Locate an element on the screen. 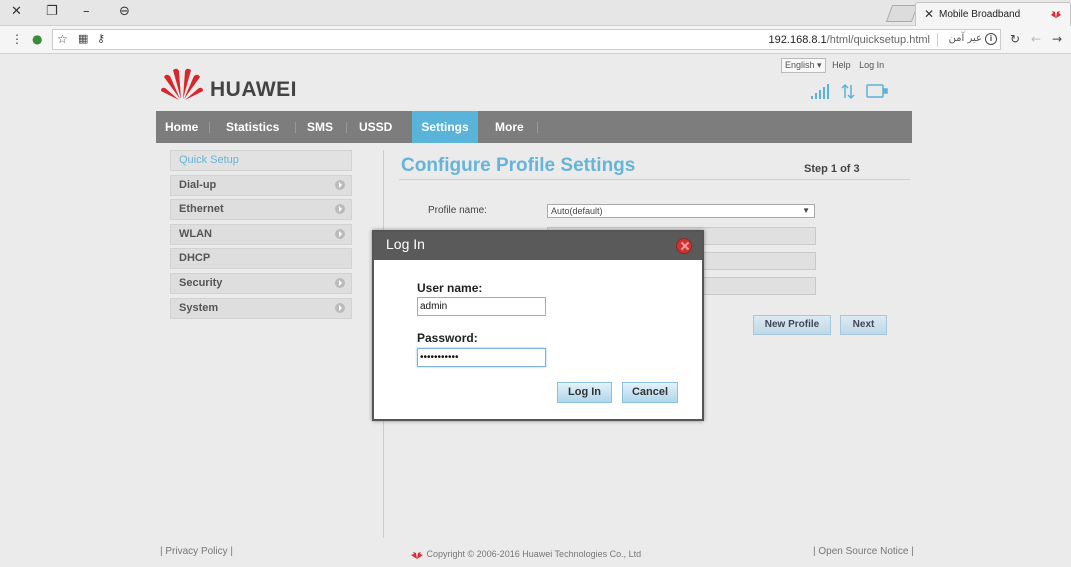  sidebar-item-label: DHCP is located at coordinates (195, 258).